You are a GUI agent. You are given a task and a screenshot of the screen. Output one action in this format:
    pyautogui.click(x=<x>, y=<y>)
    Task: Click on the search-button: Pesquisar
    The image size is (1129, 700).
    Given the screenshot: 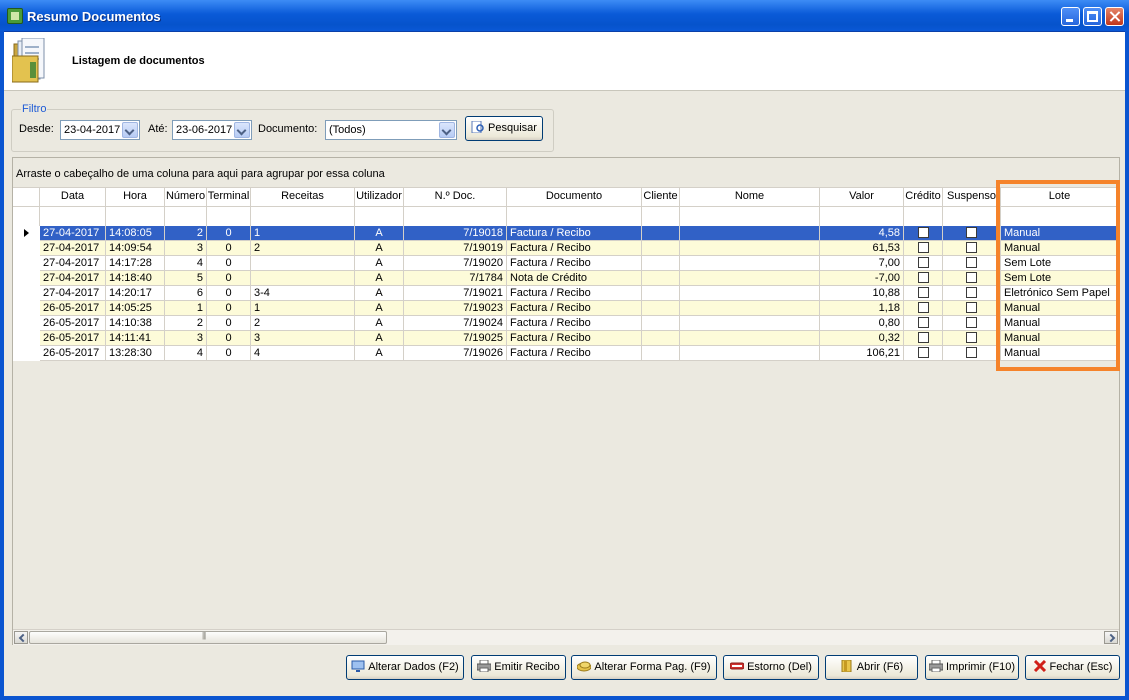 What is the action you would take?
    pyautogui.click(x=504, y=128)
    